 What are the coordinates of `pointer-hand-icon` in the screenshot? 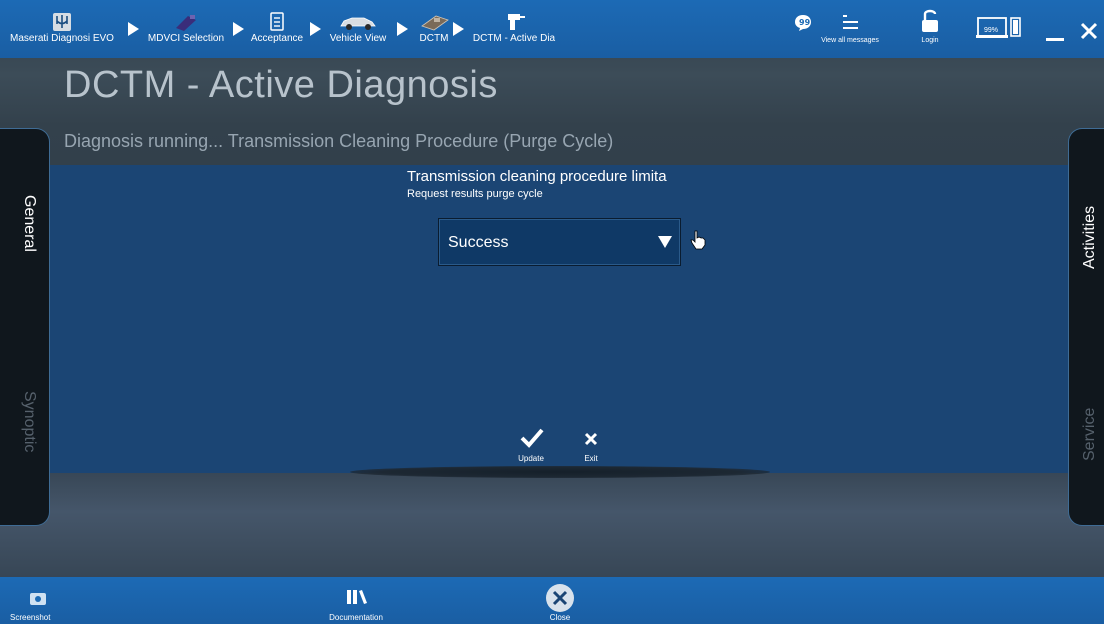 It's located at (698, 240).